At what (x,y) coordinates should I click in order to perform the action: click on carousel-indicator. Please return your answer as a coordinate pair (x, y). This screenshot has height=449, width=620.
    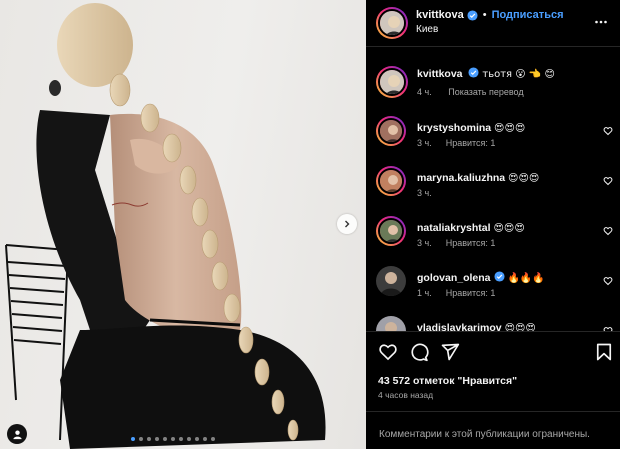
    Looking at the image, I should click on (173, 439).